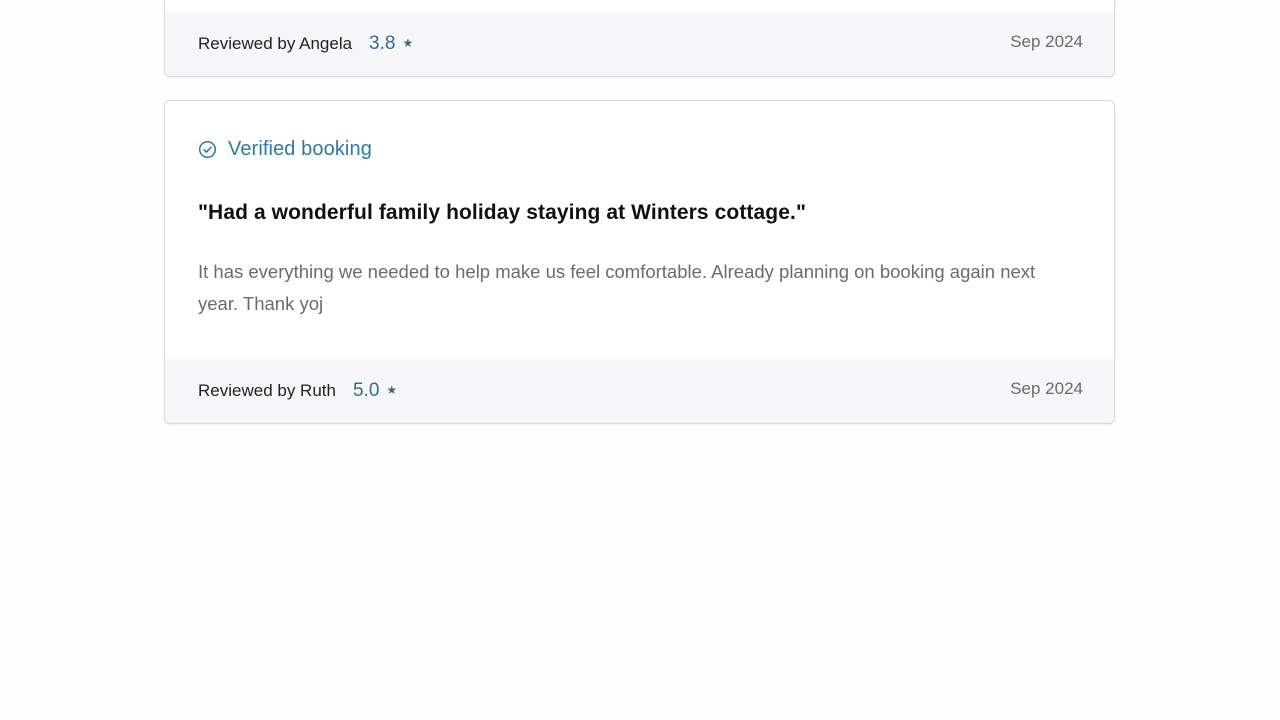 The width and height of the screenshot is (1280, 720). Describe the element at coordinates (300, 149) in the screenshot. I see `verified-label: Verified booking` at that location.